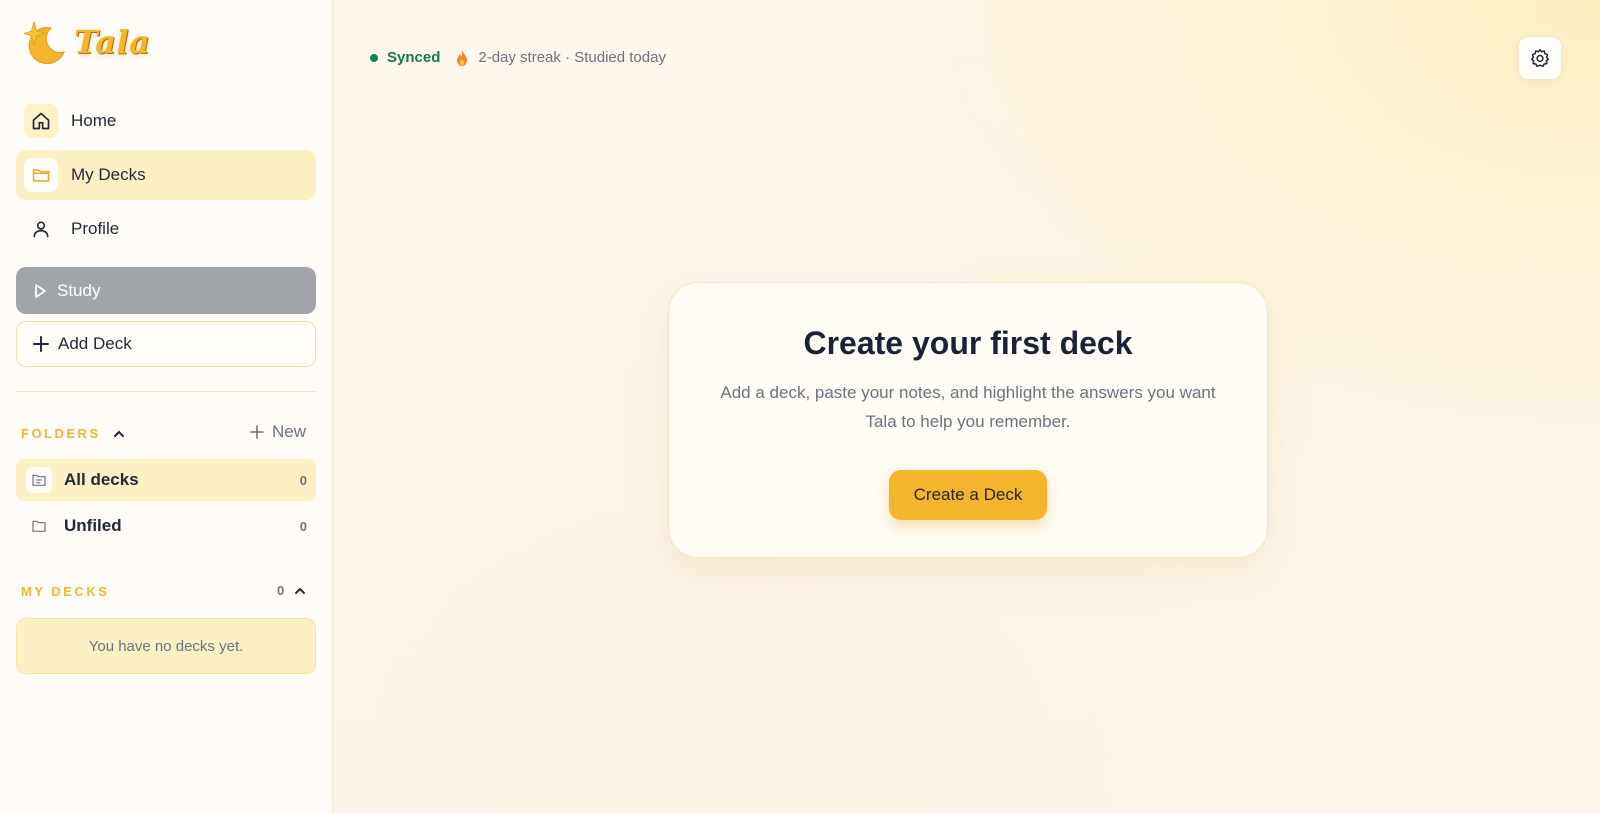 The width and height of the screenshot is (1600, 813). I want to click on my-decks-title: MY DECKS, so click(65, 591).